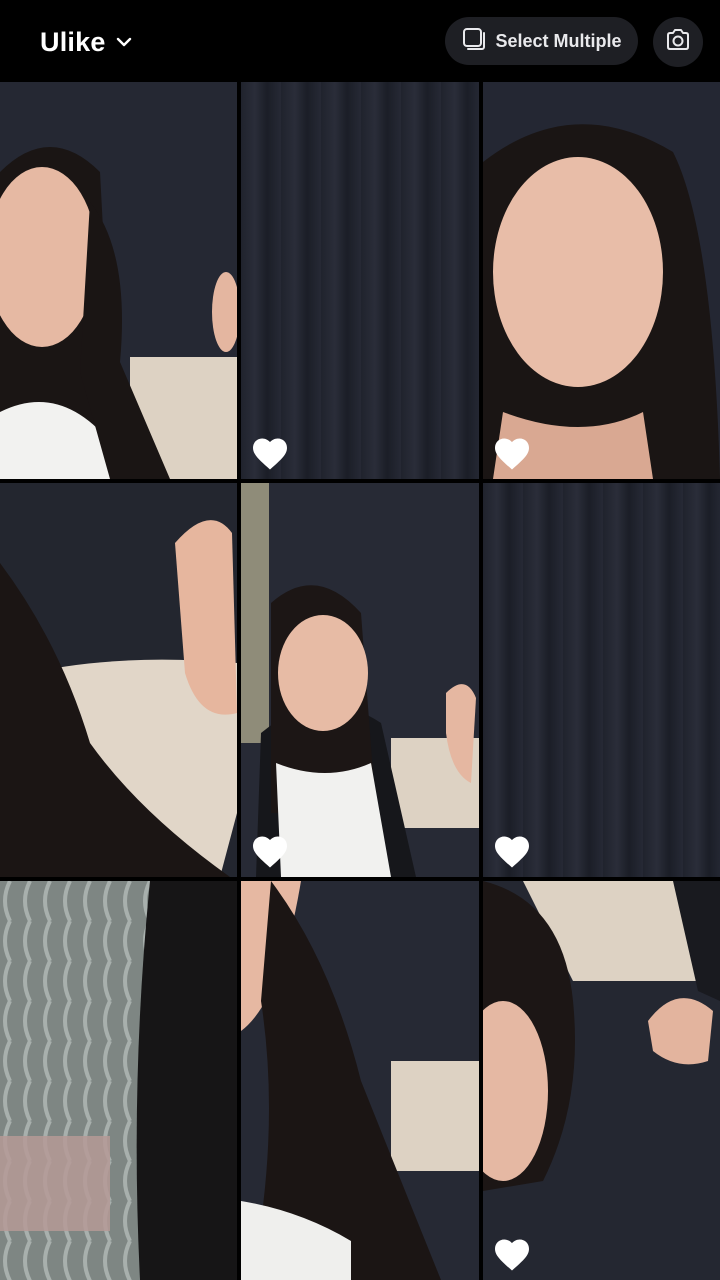 The height and width of the screenshot is (1280, 720). What do you see at coordinates (474, 41) in the screenshot?
I see `select-multiple-icon` at bounding box center [474, 41].